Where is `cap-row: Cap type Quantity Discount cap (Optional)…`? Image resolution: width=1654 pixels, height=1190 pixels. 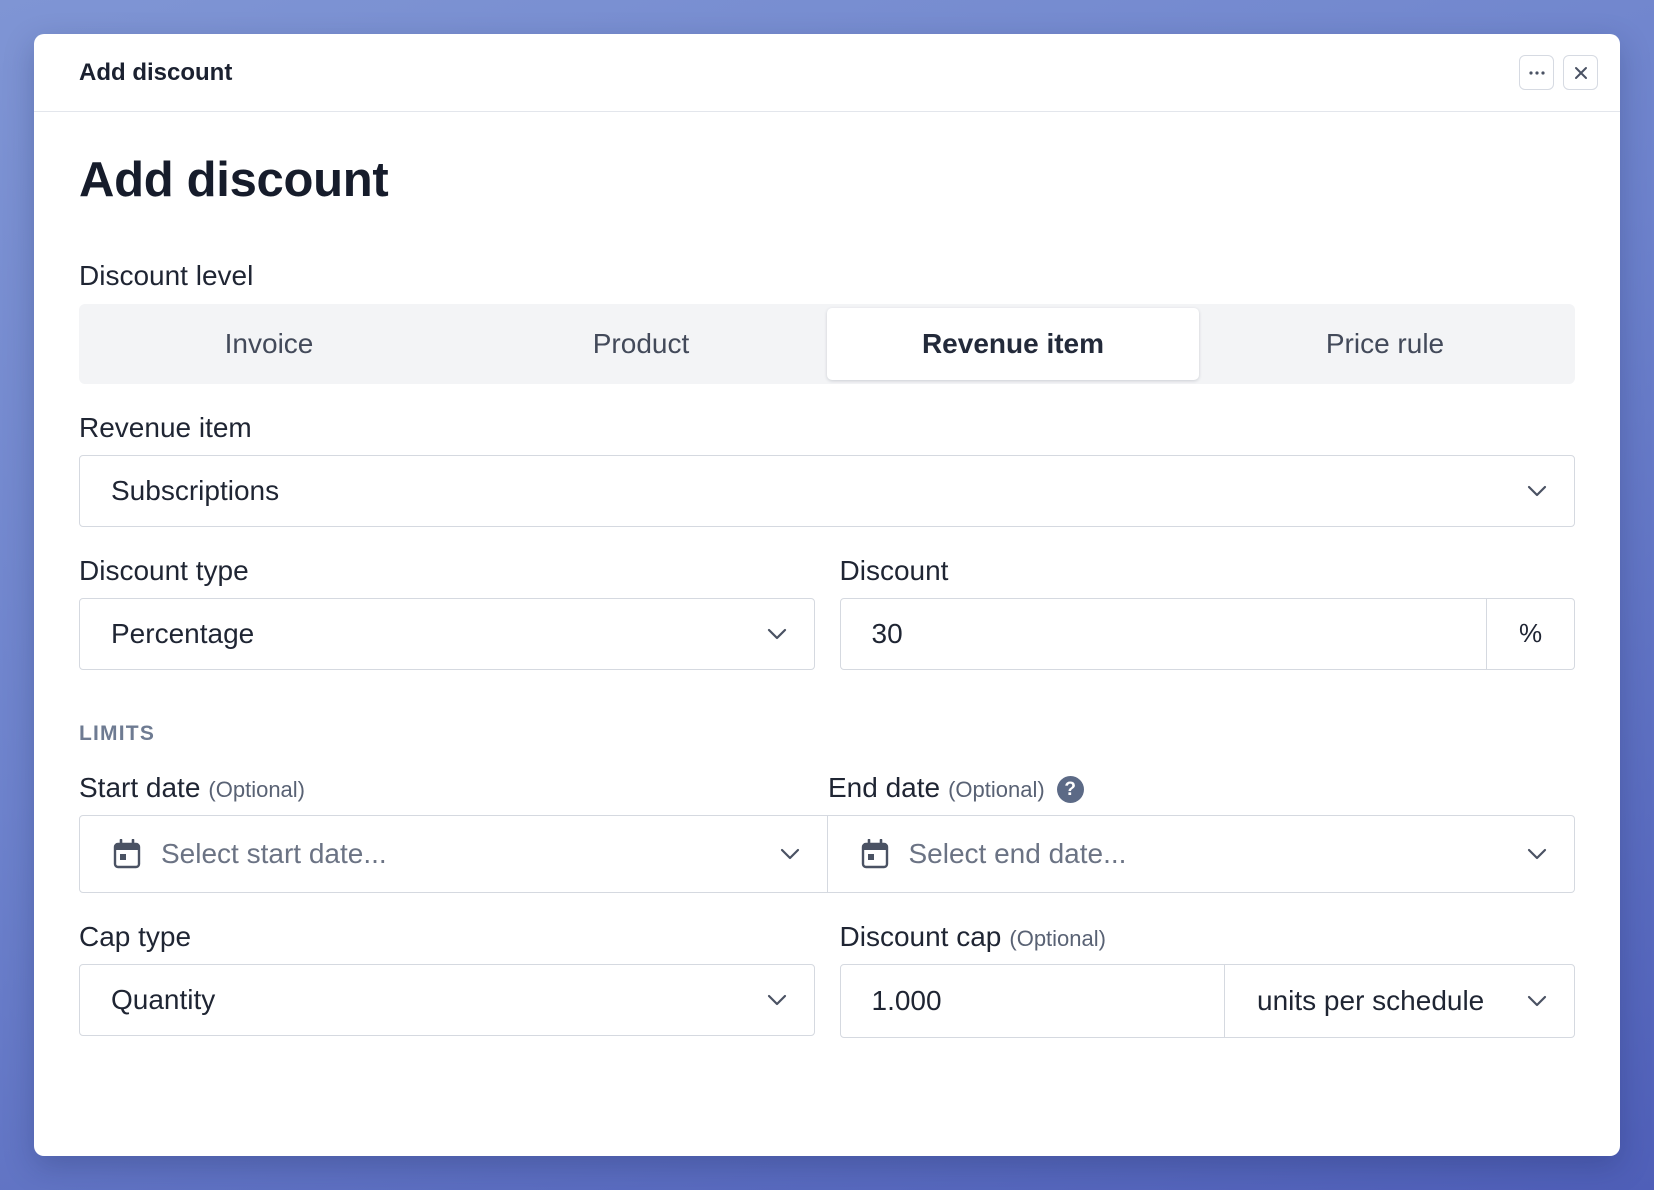
cap-row: Cap type Quantity Discount cap (Optional)… is located at coordinates (827, 979).